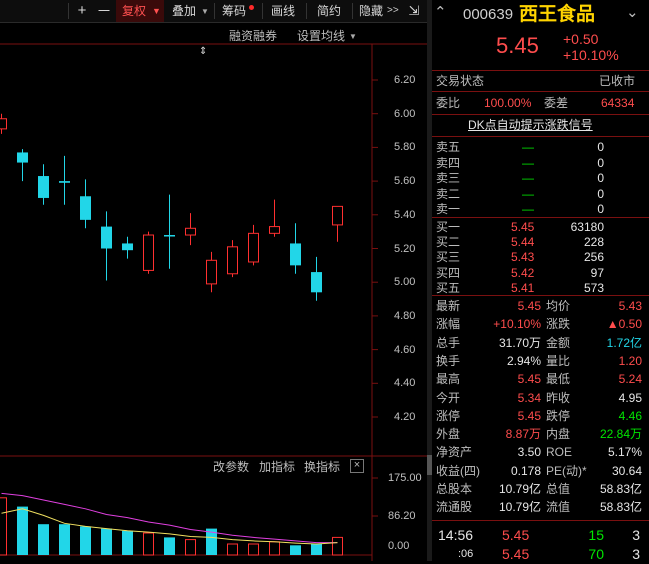 This screenshot has width=649, height=564. Describe the element at coordinates (357, 466) in the screenshot. I see `close-indicator-icon: ×` at that location.